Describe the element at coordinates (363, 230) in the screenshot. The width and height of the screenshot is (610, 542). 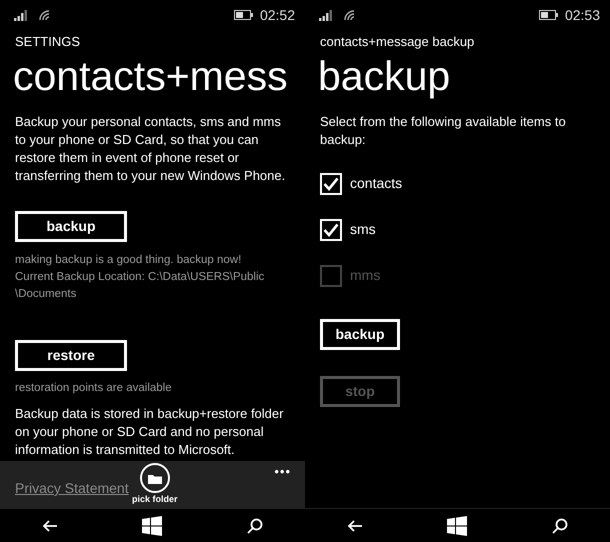
I see `checkbox-label: sms` at that location.